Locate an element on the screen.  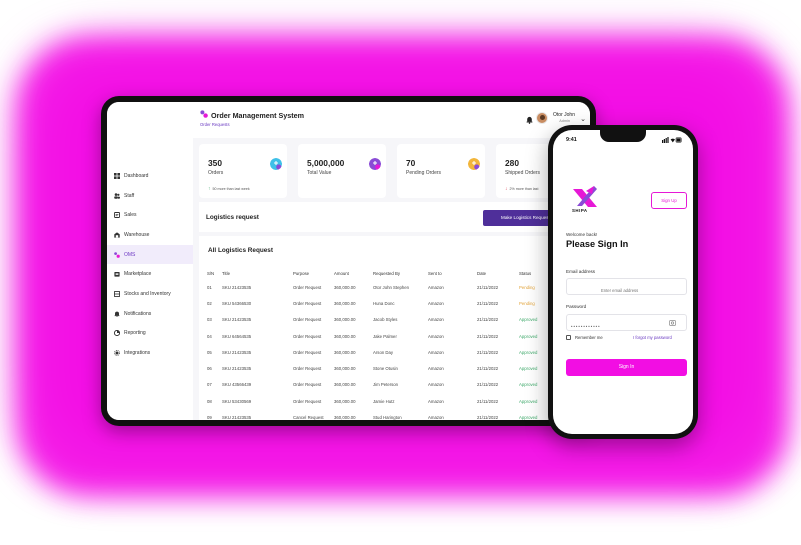
stat-note-text: 2% more than last is located at coordinates (524, 189).